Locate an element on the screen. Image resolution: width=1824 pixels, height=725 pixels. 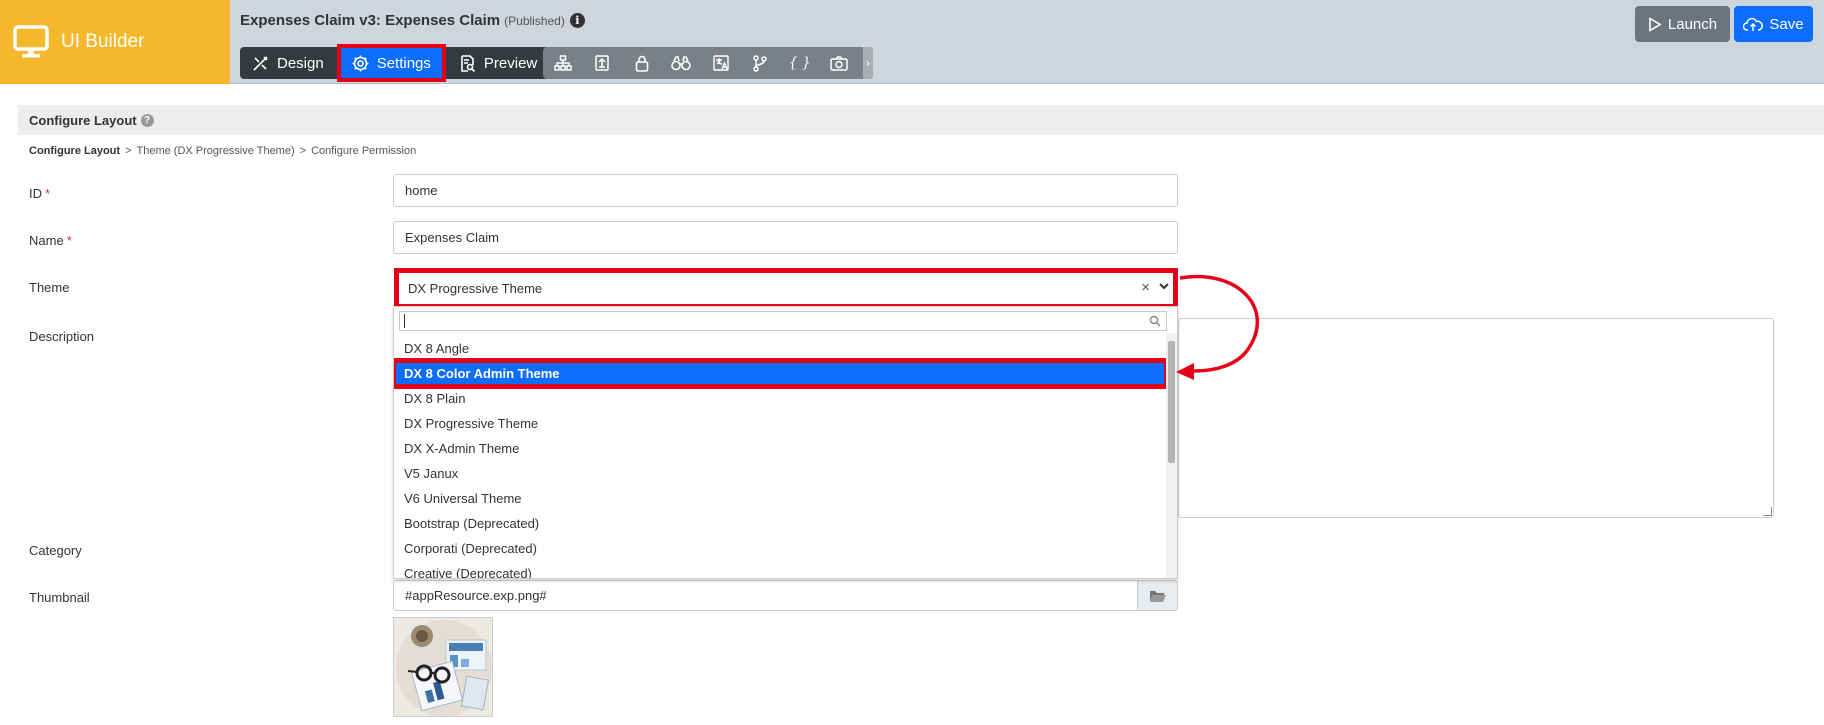
design-button: Design is located at coordinates (288, 63).